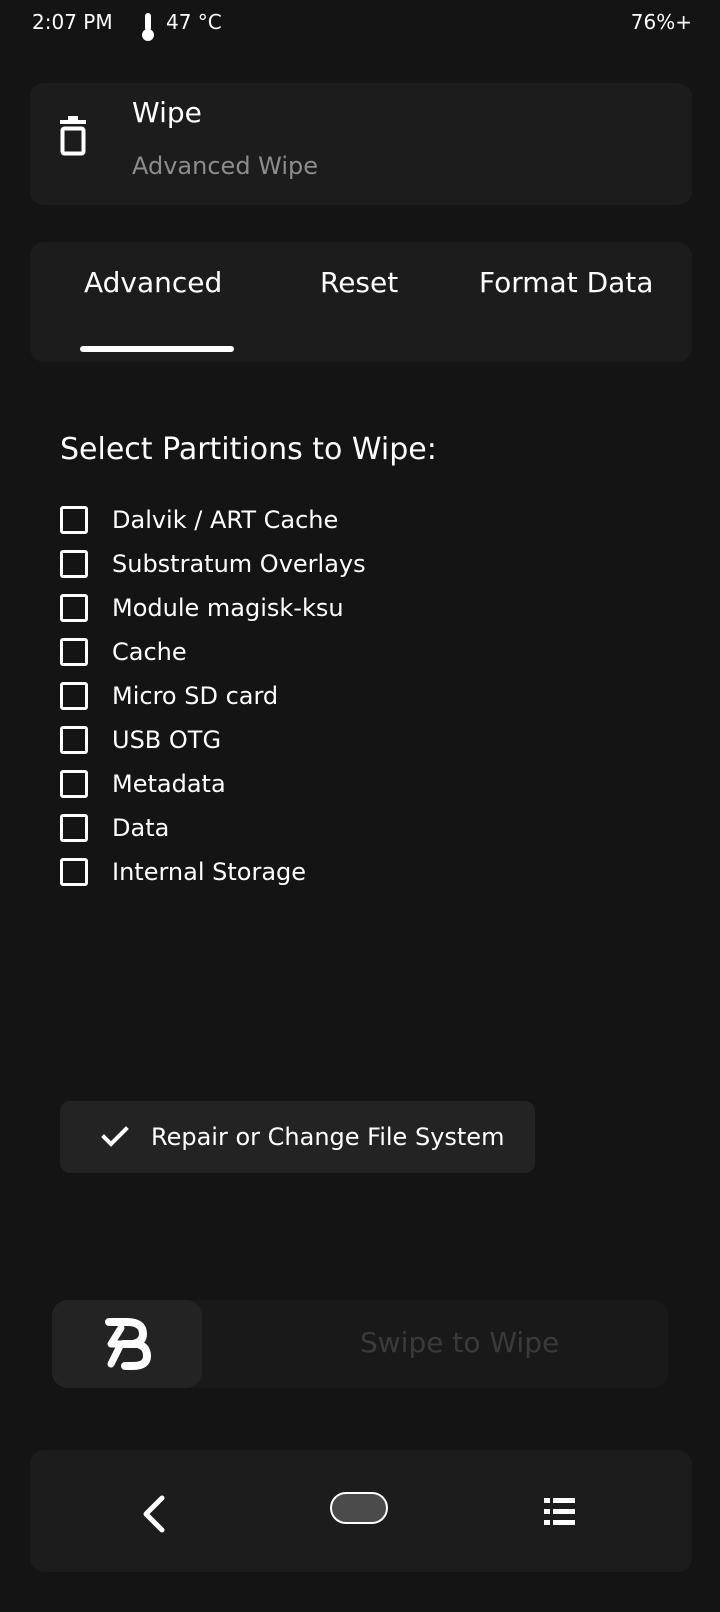  What do you see at coordinates (194, 22) in the screenshot?
I see `status-temperature: 47 °C` at bounding box center [194, 22].